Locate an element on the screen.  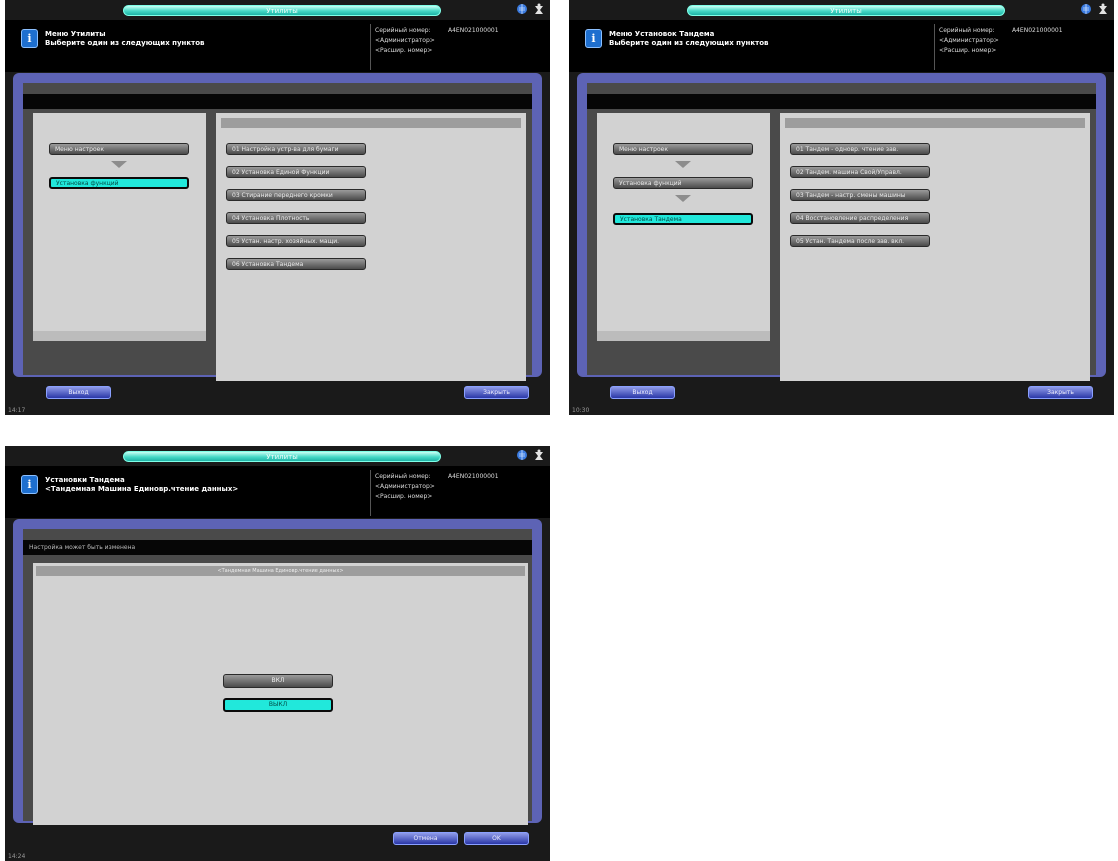
panel-header: <Тандемная Машина Единовр.чтение данных> is located at coordinates (280, 571).